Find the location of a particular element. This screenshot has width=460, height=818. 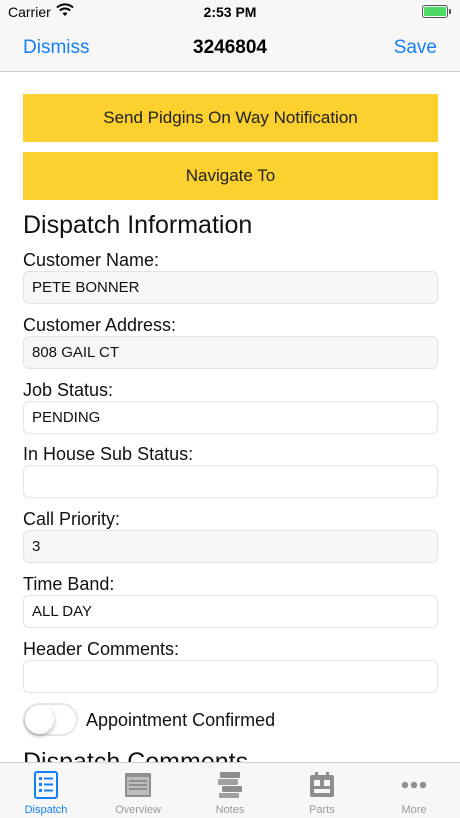

tab-notes: Notes is located at coordinates (230, 790).